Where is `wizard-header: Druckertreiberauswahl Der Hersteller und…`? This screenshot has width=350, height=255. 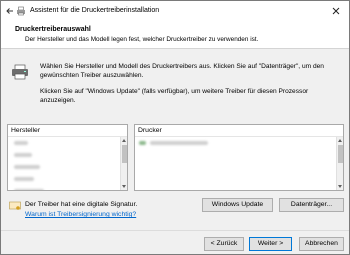
wizard-header: Druckertreiberauswahl Der Hersteller und… is located at coordinates (175, 35).